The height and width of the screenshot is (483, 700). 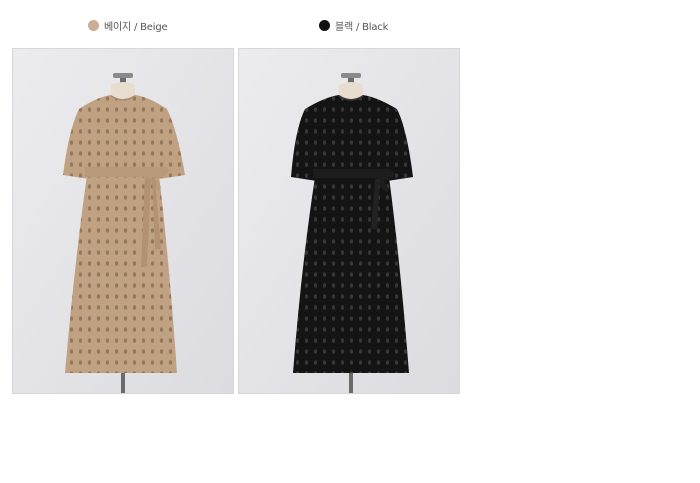 I want to click on beige-swatch-dot, so click(x=93, y=25).